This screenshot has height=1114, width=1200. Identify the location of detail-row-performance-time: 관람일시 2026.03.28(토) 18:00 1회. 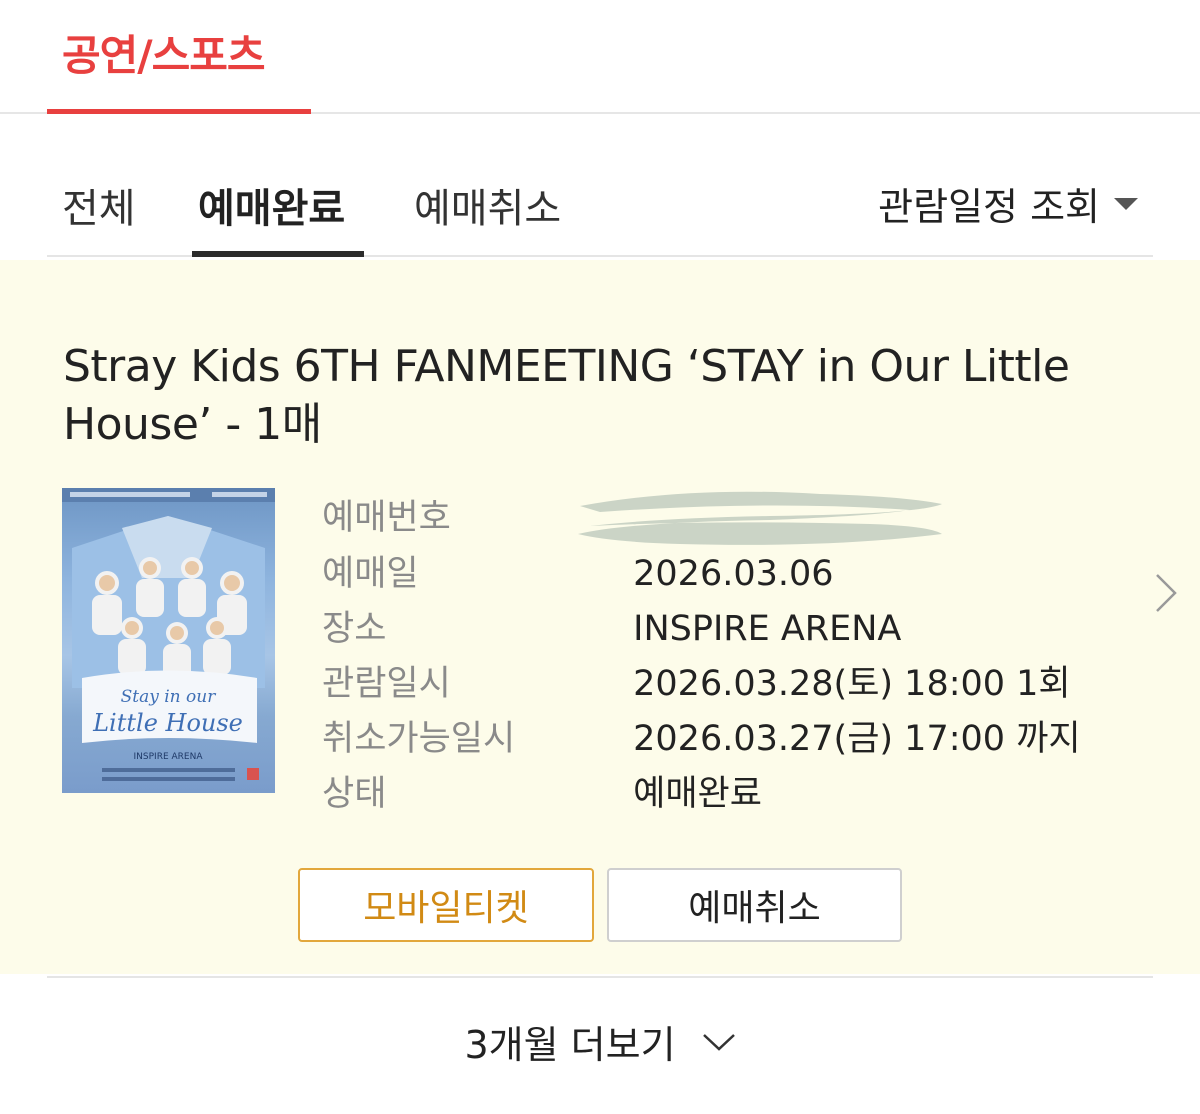
(696, 684).